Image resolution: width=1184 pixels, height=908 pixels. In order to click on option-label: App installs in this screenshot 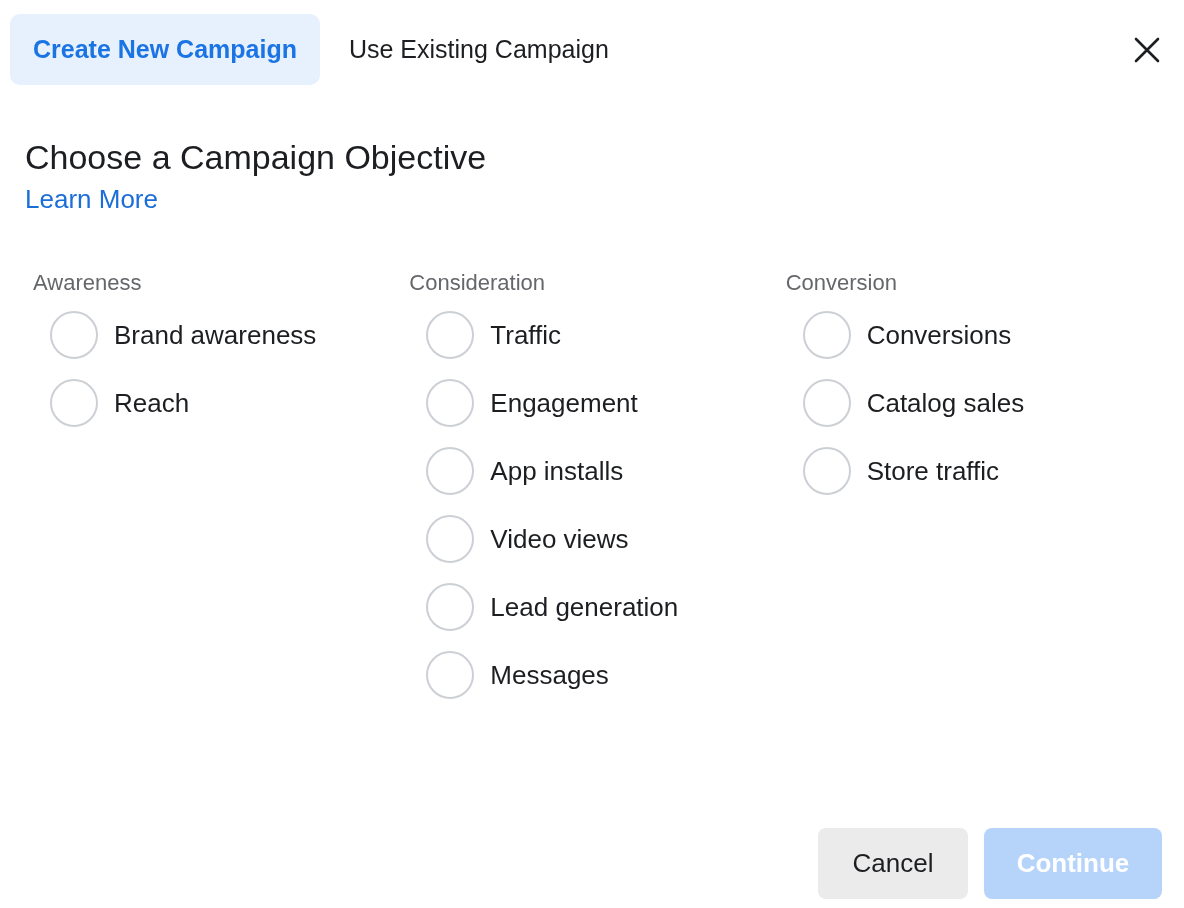, I will do `click(557, 471)`.